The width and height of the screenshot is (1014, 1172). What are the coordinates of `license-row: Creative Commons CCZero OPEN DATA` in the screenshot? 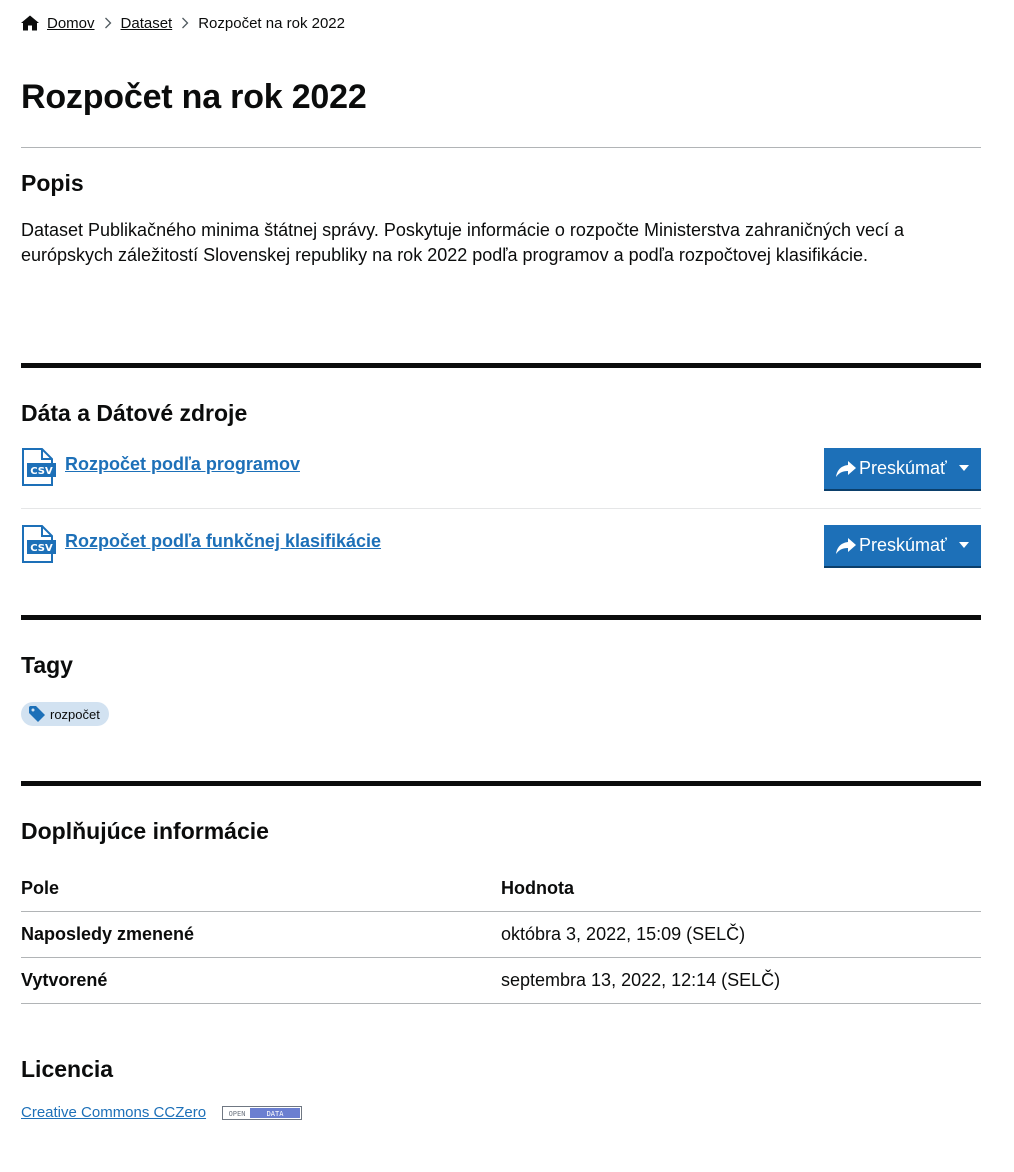 It's located at (162, 1112).